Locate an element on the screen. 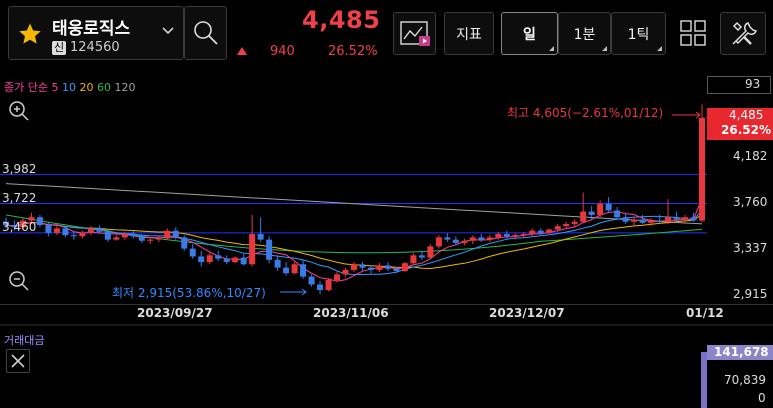  low-annotation: 최저 2,915(53.86%,10/27) is located at coordinates (189, 293).